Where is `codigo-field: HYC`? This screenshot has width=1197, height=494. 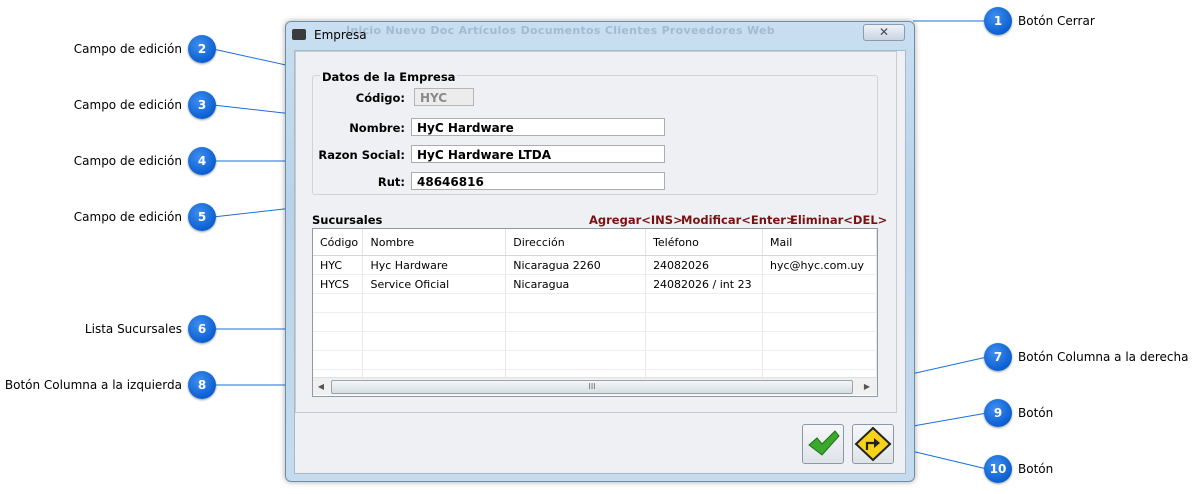 codigo-field: HYC is located at coordinates (444, 97).